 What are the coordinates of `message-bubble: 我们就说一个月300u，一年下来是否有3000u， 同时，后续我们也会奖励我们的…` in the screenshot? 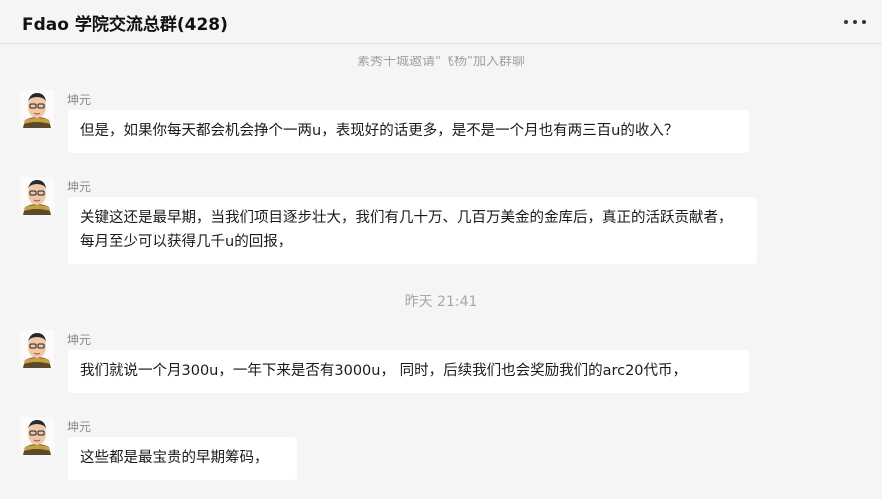 It's located at (408, 371).